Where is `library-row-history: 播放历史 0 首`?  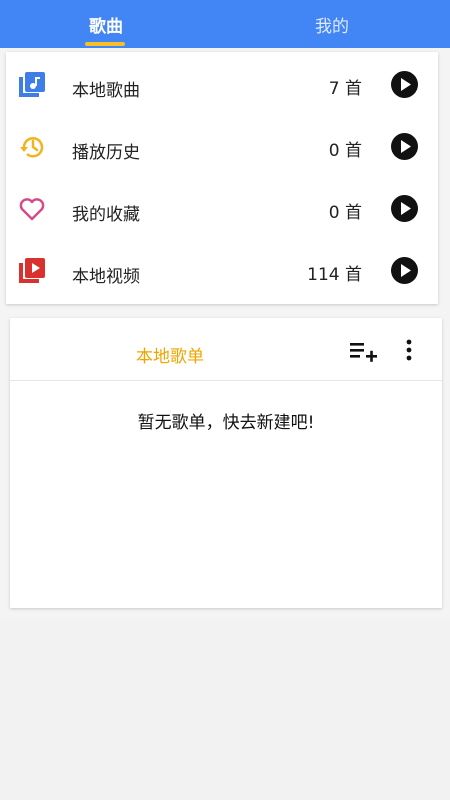
library-row-history: 播放历史 0 首 is located at coordinates (222, 147).